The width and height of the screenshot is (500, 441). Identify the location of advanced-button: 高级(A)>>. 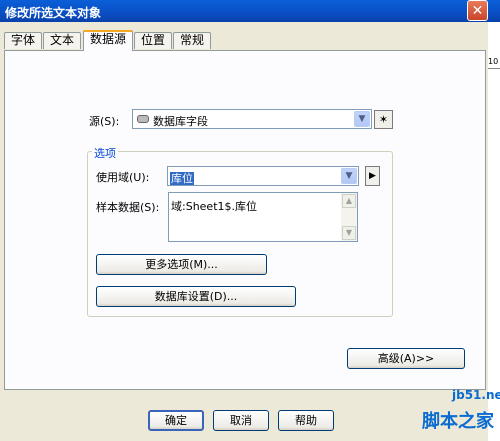
(406, 358).